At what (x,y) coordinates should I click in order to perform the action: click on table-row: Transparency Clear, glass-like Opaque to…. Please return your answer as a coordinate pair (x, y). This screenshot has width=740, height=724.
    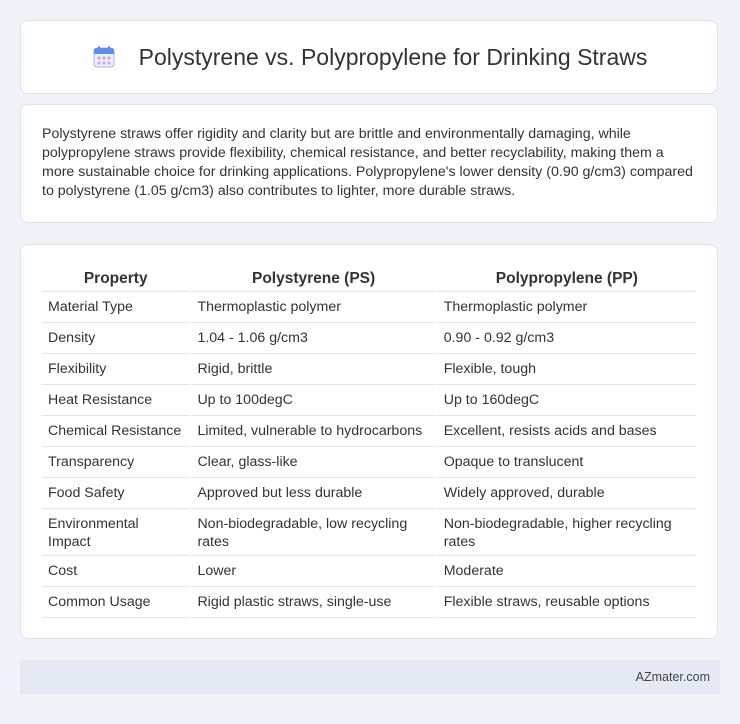
    Looking at the image, I should click on (369, 462).